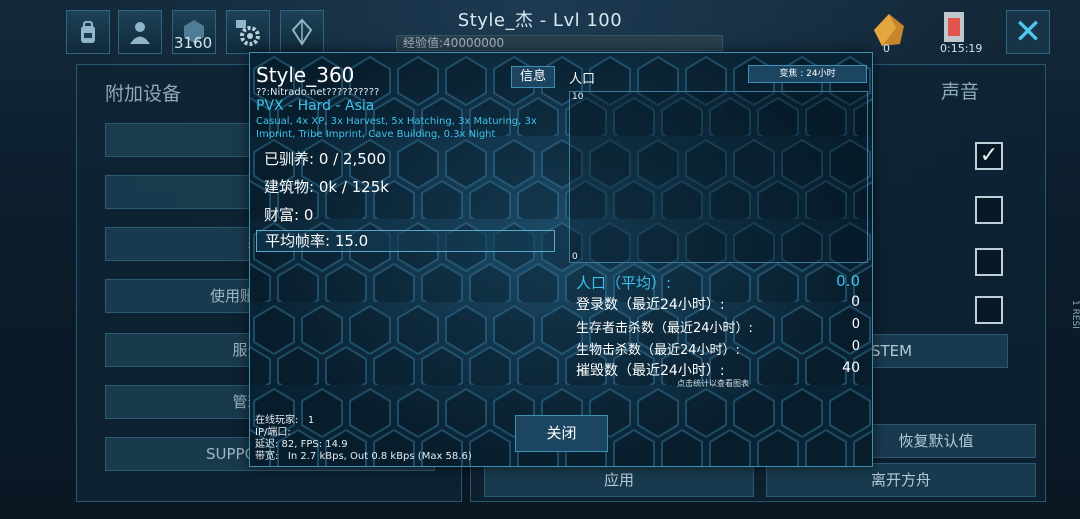 The width and height of the screenshot is (1080, 519). I want to click on checkbox-1: ✓, so click(989, 156).